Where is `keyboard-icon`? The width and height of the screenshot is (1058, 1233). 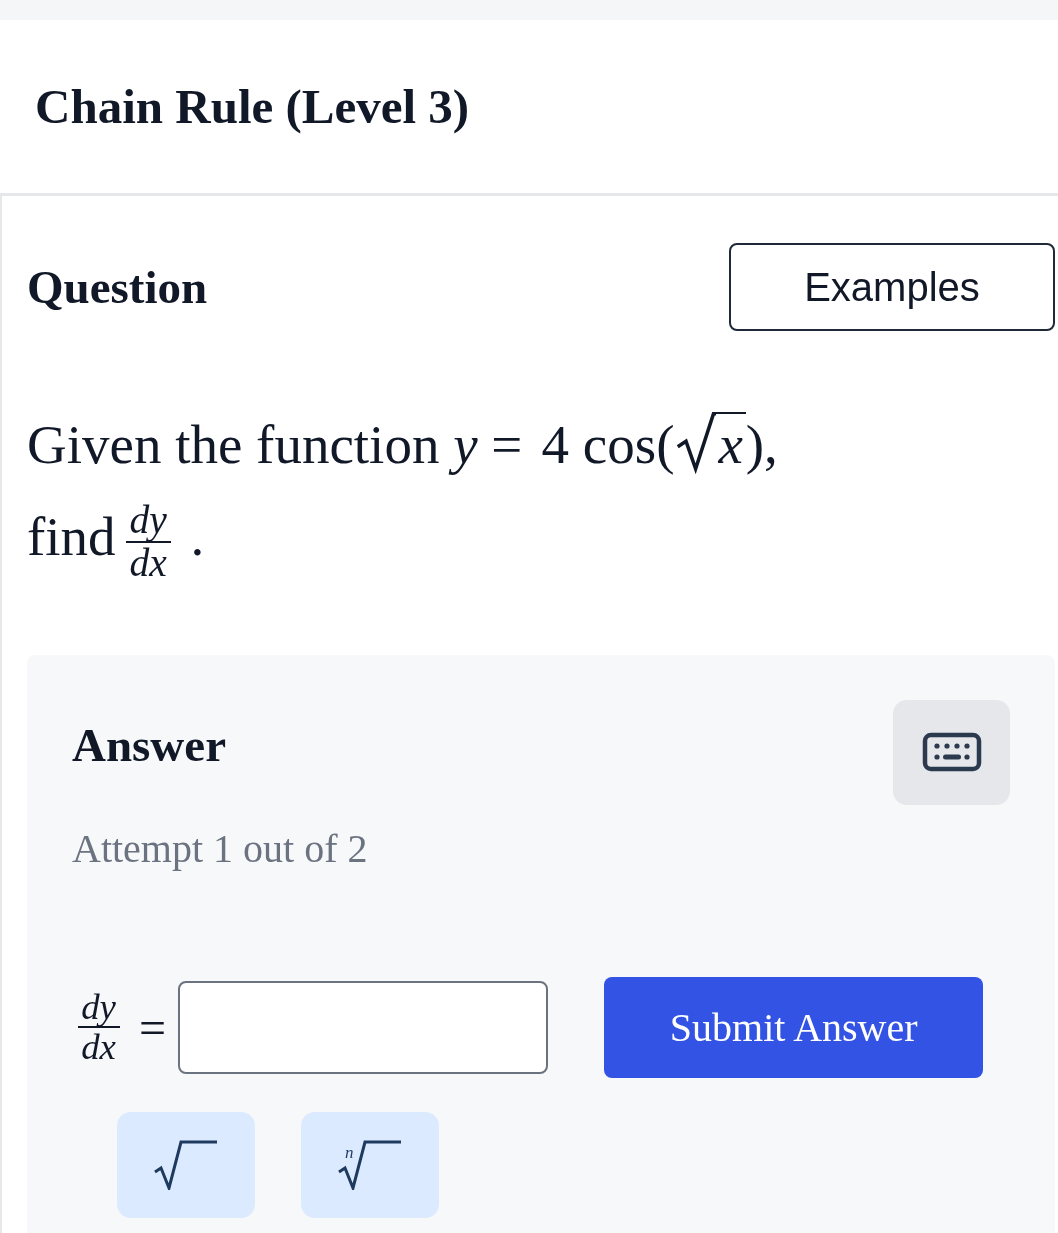 keyboard-icon is located at coordinates (951, 752).